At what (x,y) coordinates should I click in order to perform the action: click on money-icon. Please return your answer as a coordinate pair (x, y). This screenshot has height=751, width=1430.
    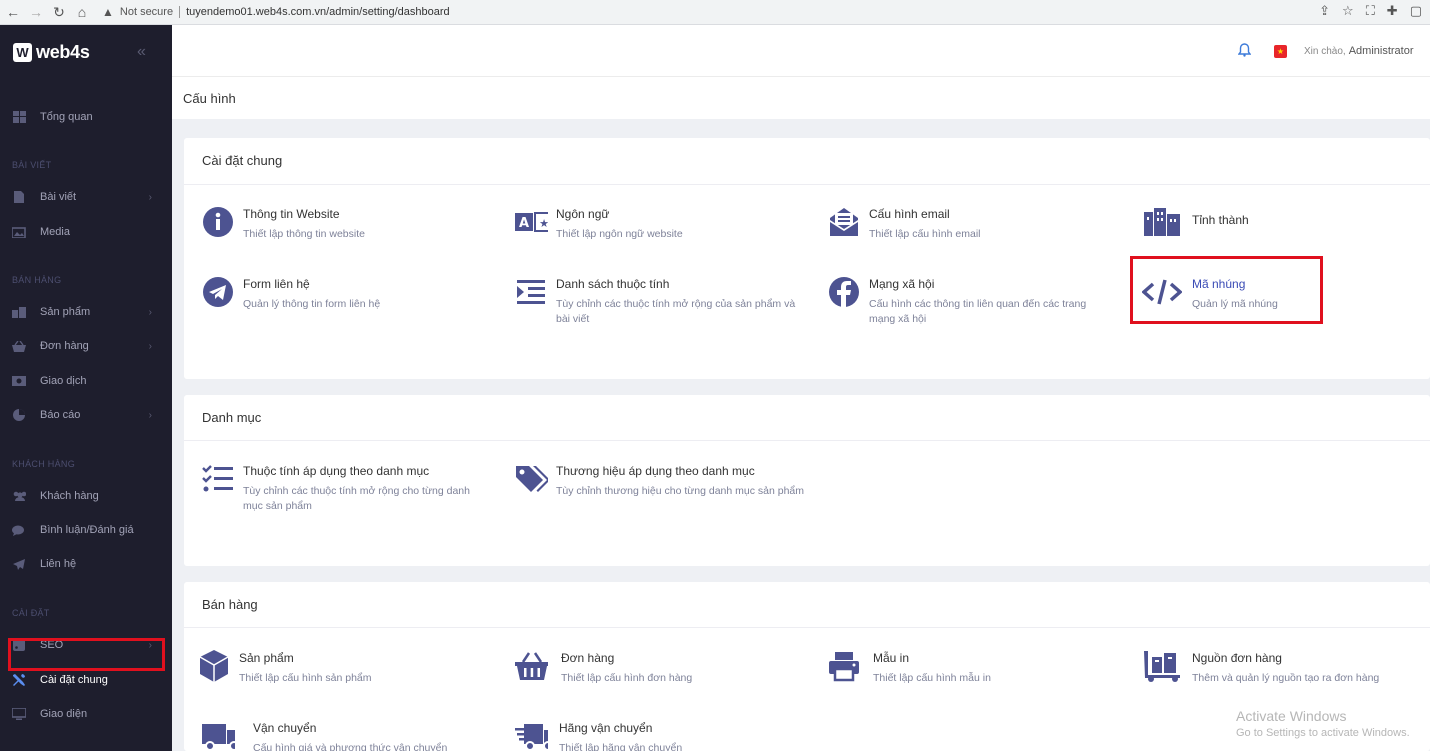
    Looking at the image, I should click on (19, 381).